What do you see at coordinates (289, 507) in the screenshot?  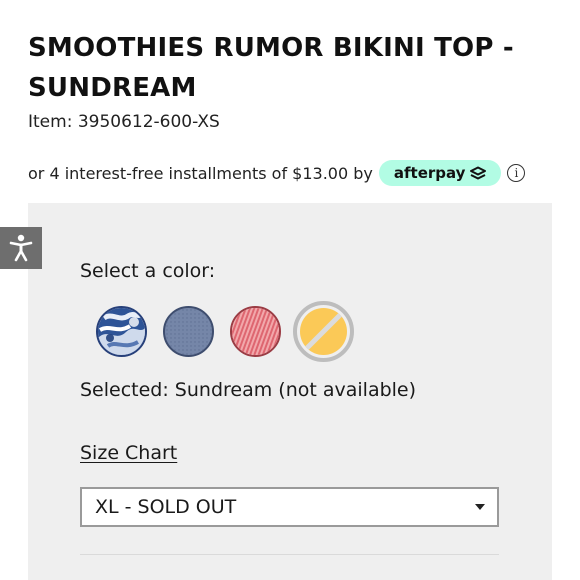 I see `size-select: XL - SOLD OUT` at bounding box center [289, 507].